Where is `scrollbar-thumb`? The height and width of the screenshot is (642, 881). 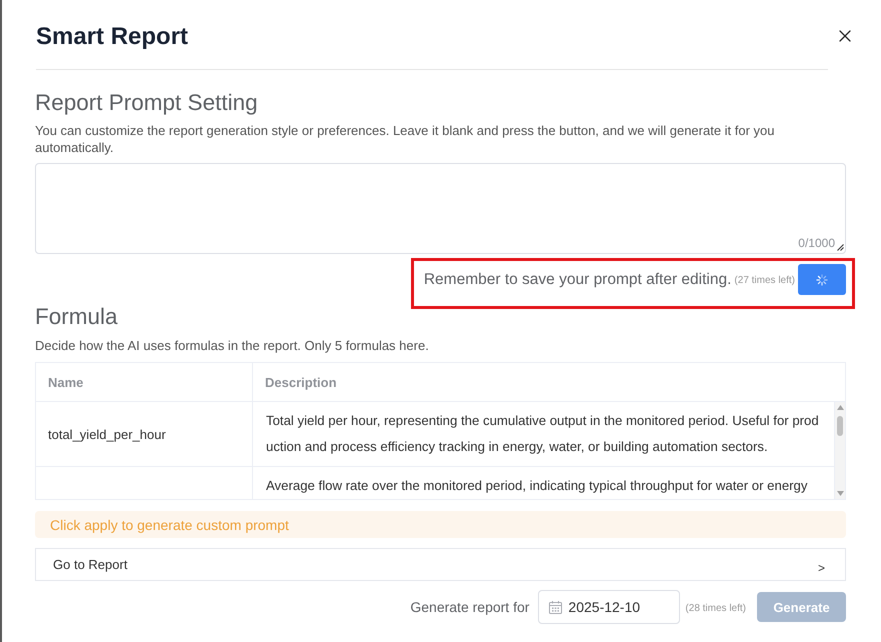
scrollbar-thumb is located at coordinates (840, 426).